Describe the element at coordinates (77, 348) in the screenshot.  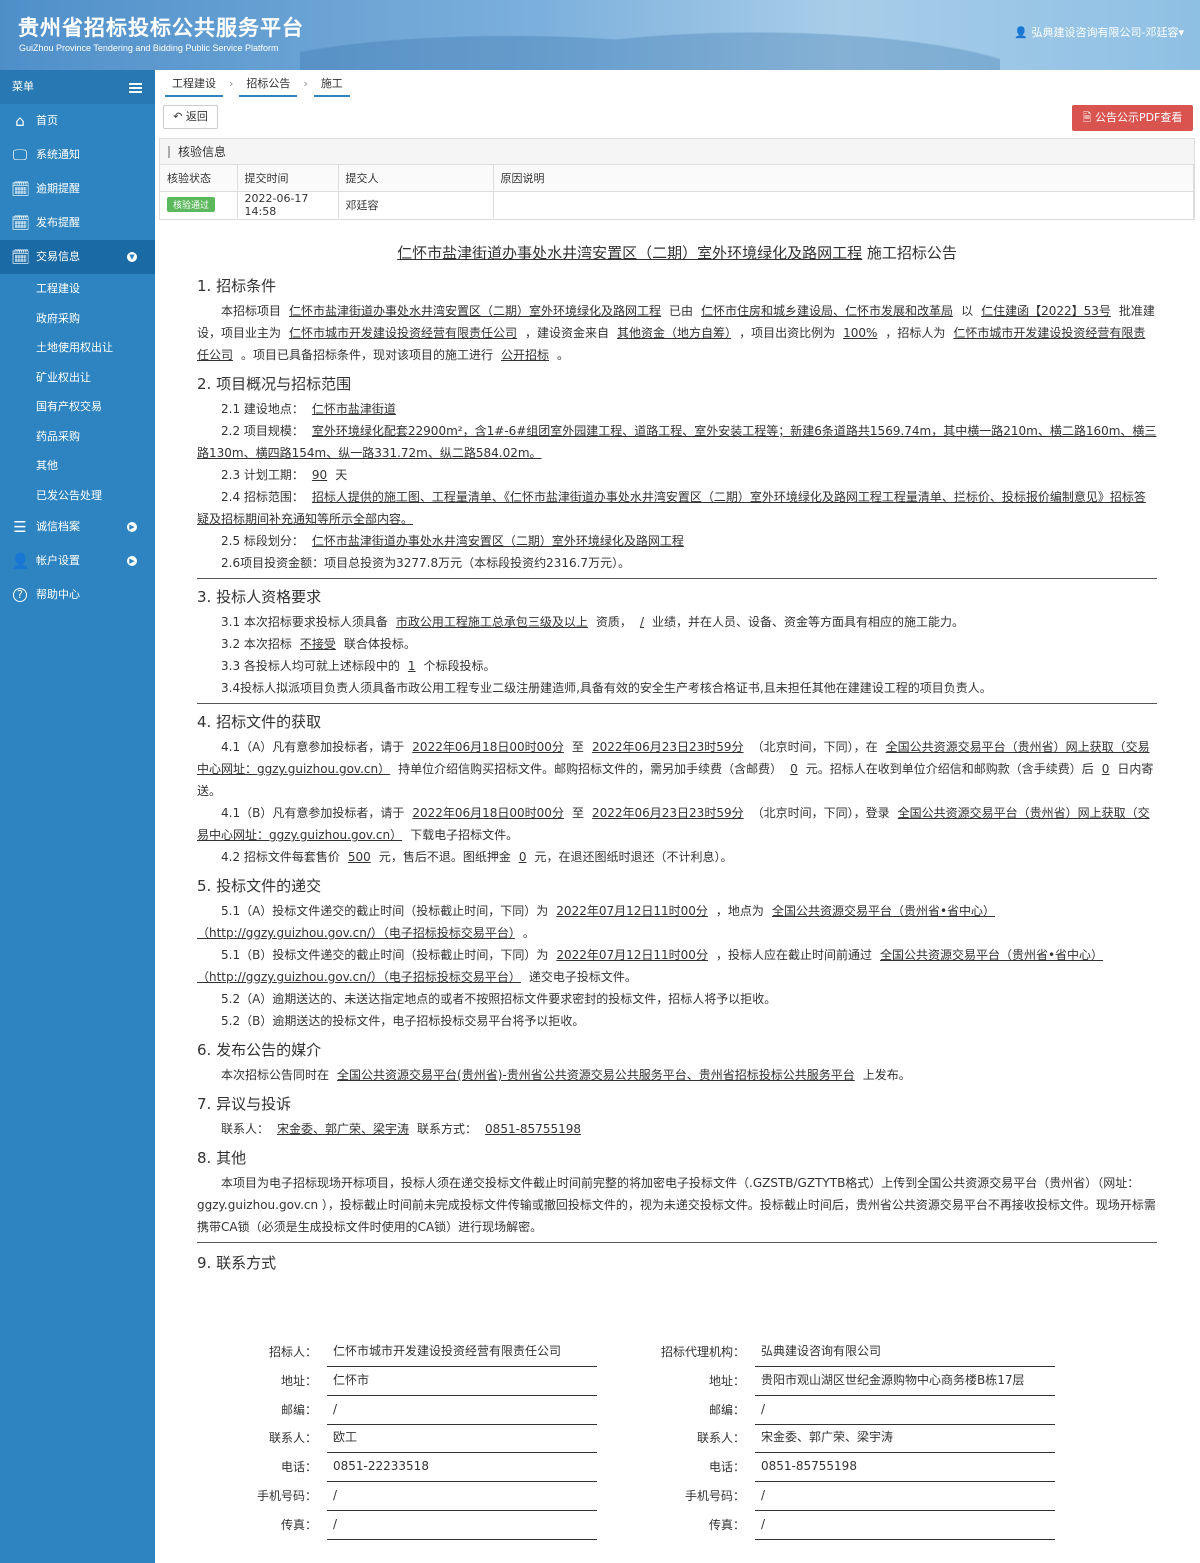
I see `sidebar-subitem: 土地使用权出让` at that location.